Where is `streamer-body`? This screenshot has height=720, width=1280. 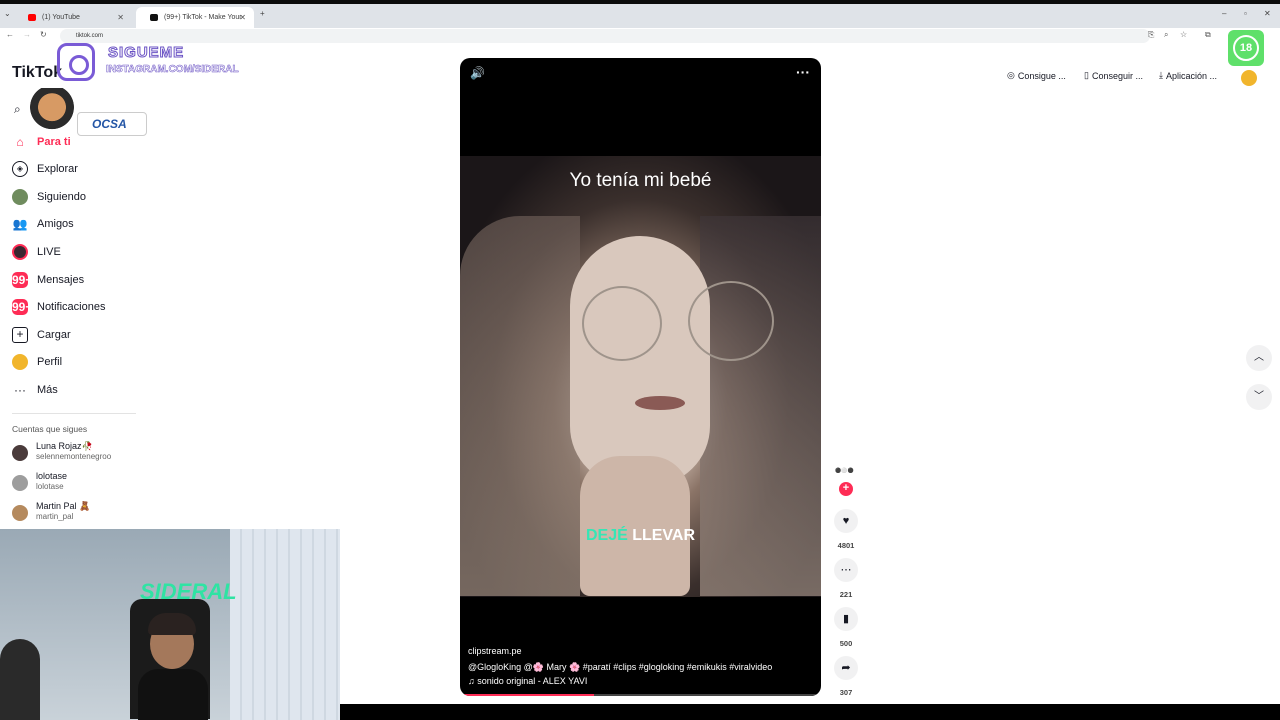
streamer-body is located at coordinates (173, 694).